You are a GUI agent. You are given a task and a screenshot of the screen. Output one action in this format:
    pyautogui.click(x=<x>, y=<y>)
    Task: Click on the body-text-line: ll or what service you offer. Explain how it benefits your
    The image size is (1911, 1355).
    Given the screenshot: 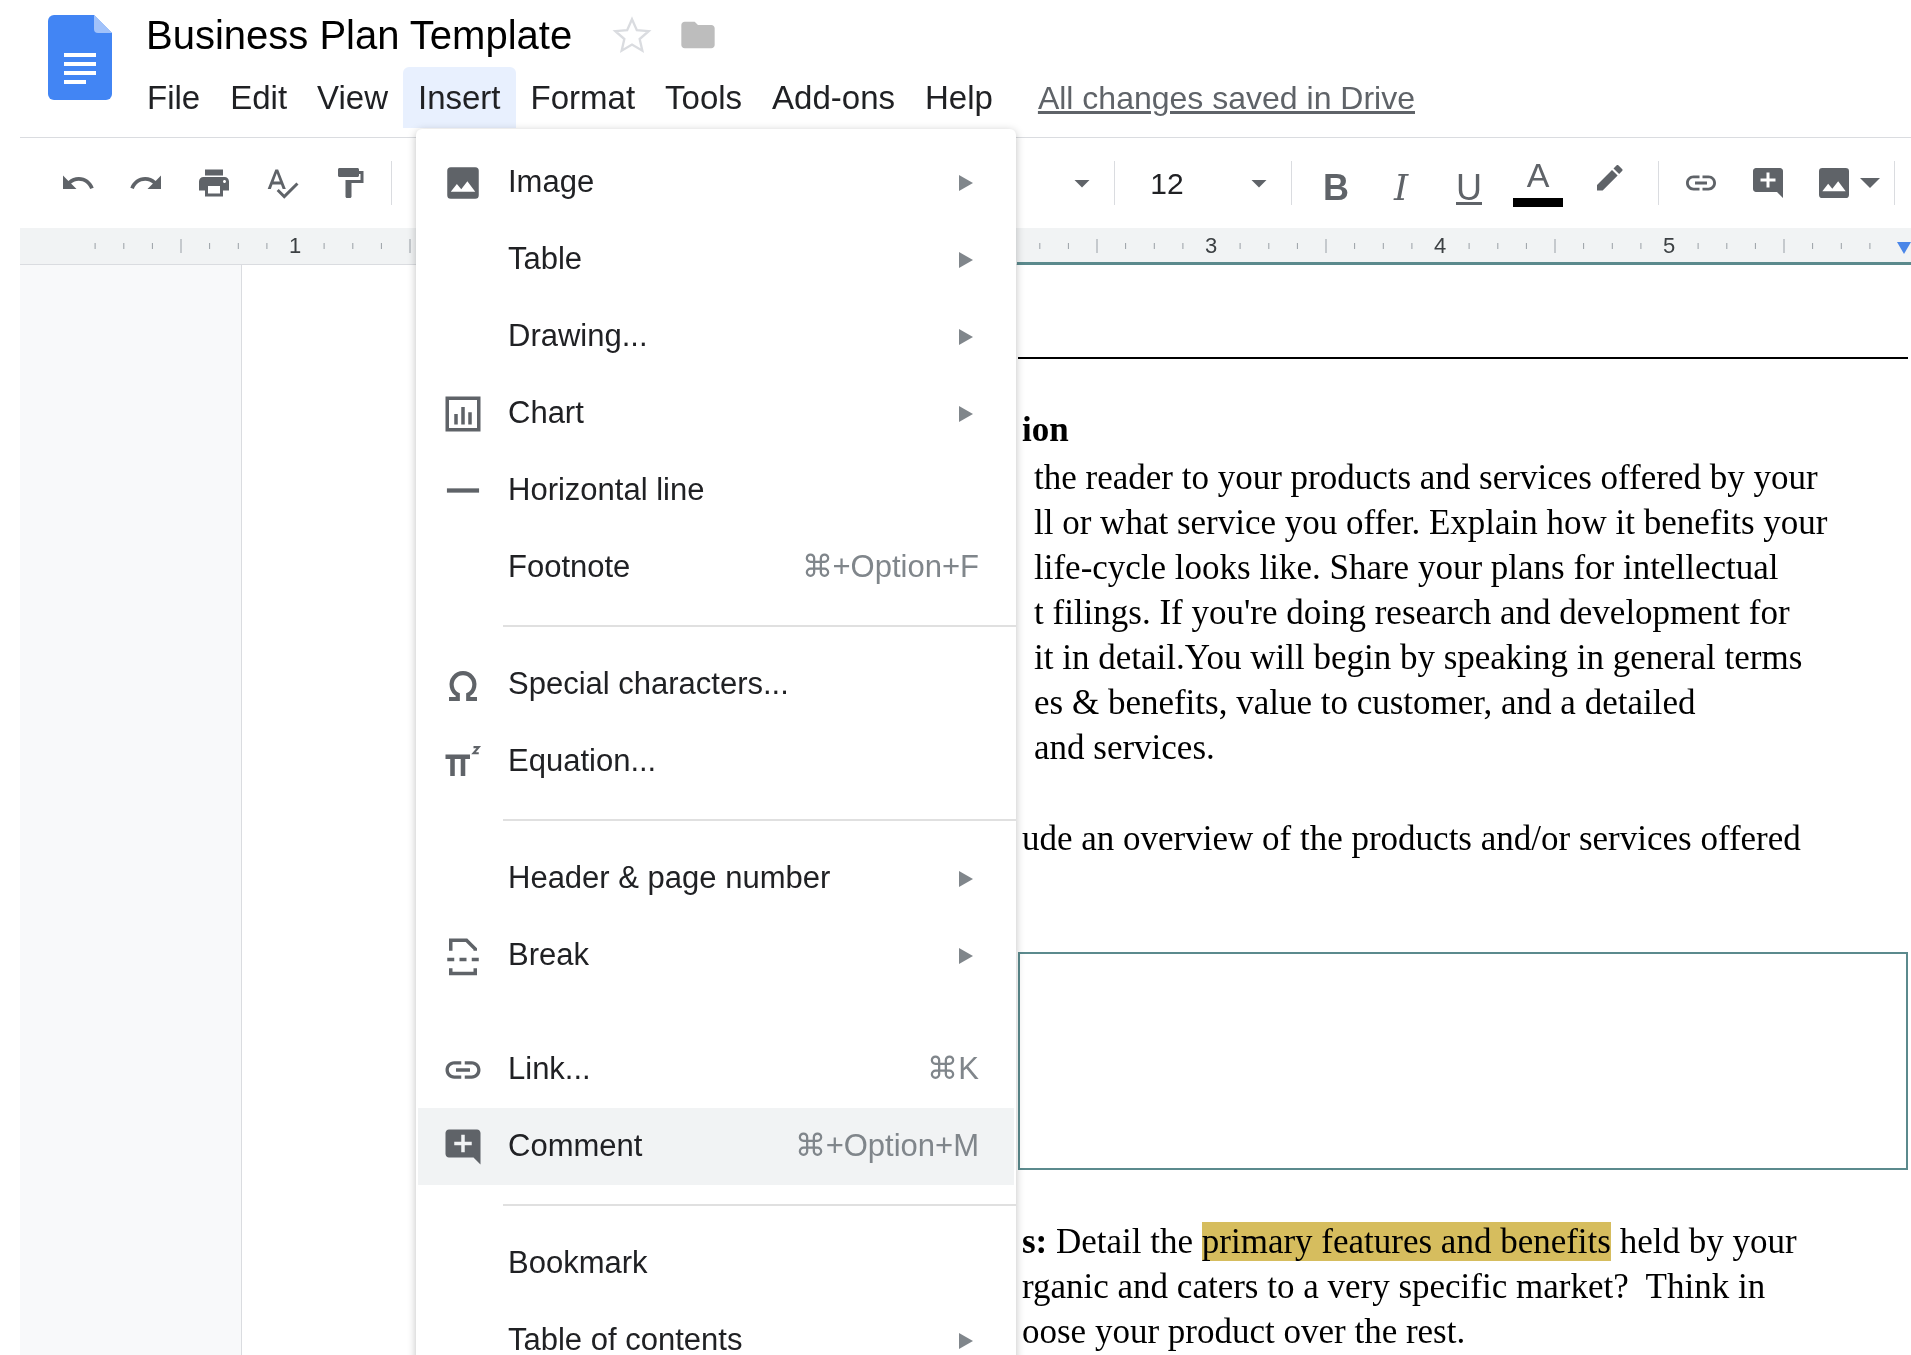 What is the action you would take?
    pyautogui.click(x=1430, y=523)
    